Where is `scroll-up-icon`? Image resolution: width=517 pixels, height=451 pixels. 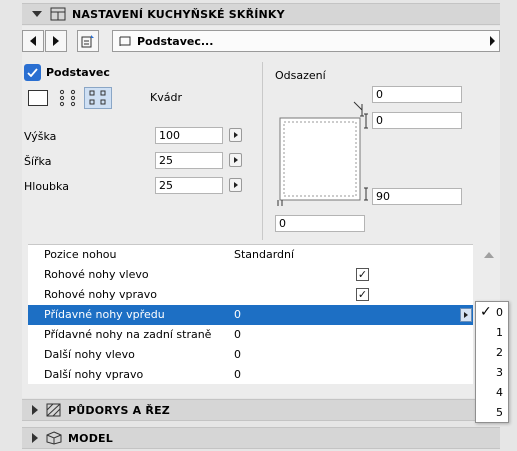
scroll-up-icon is located at coordinates (489, 255).